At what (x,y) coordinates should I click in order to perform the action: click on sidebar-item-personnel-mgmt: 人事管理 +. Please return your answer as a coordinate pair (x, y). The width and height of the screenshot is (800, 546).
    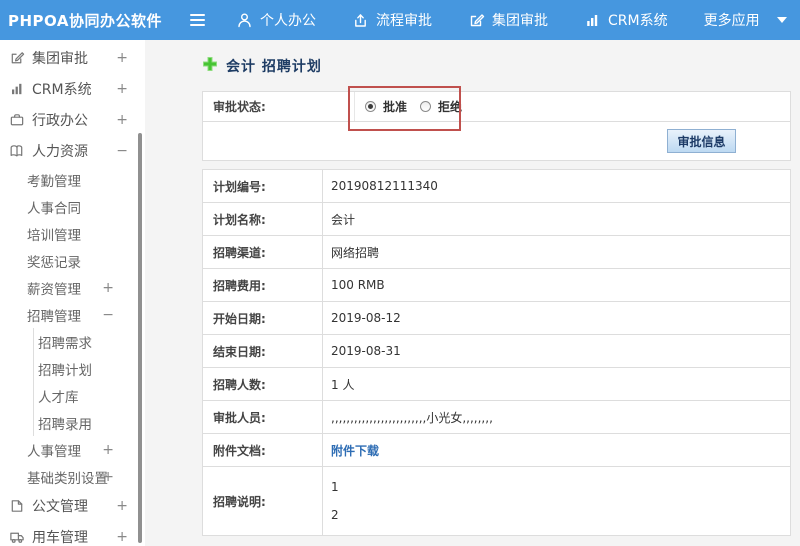
    Looking at the image, I should click on (72, 449).